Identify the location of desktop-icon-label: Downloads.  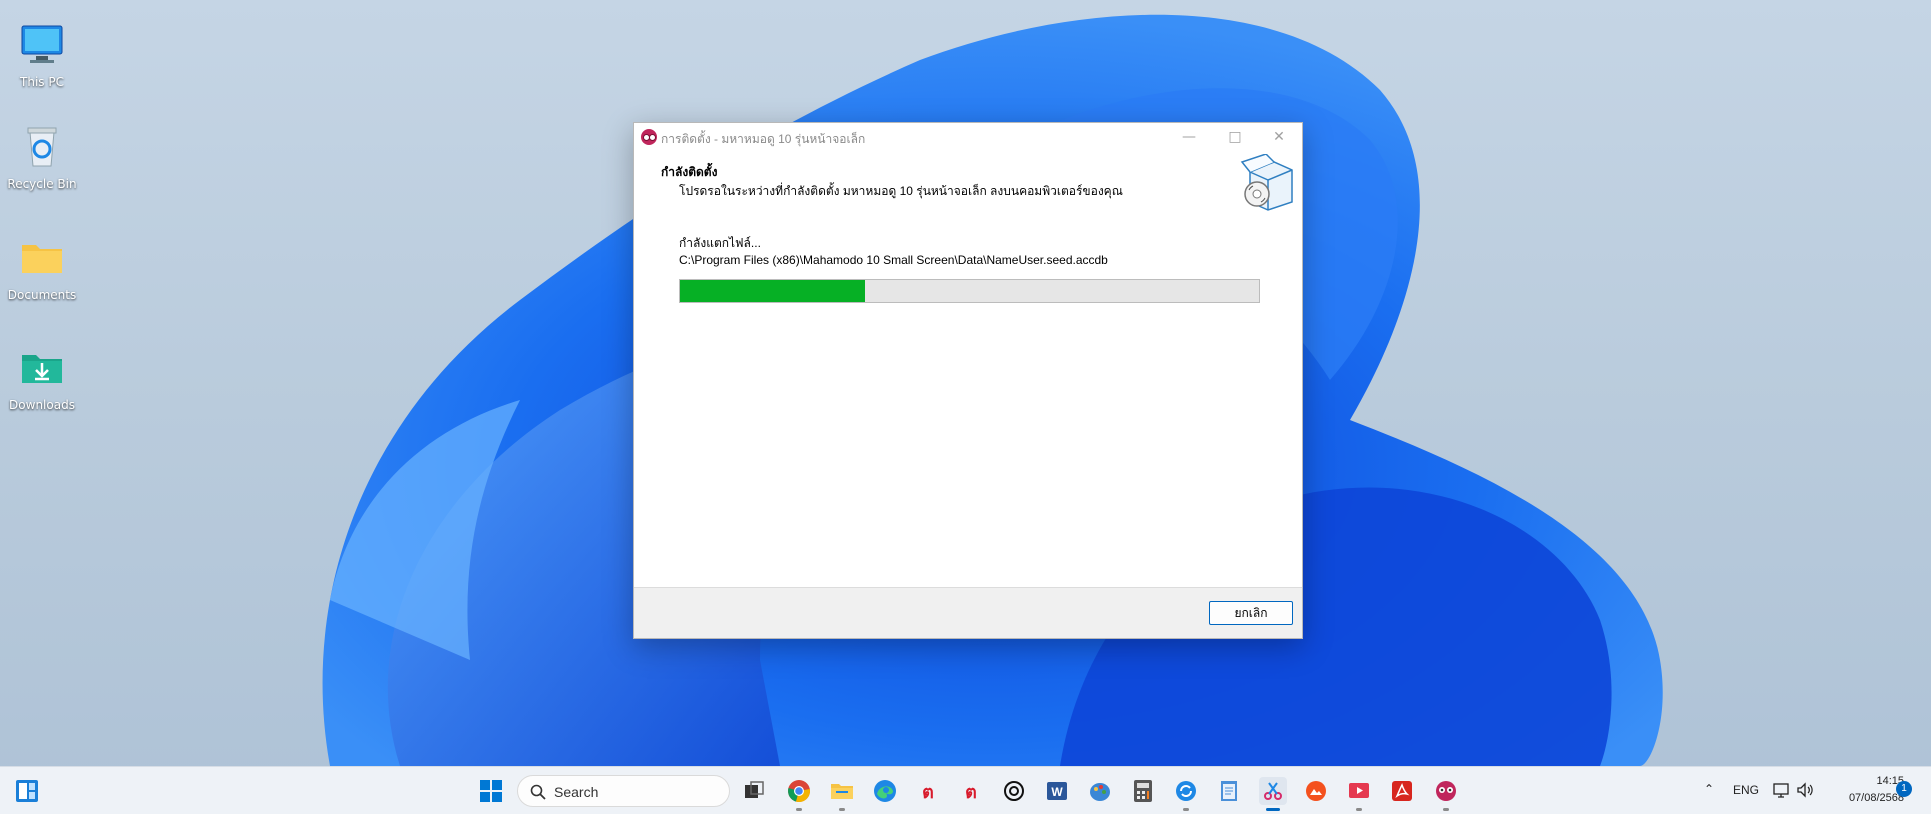
(42, 405).